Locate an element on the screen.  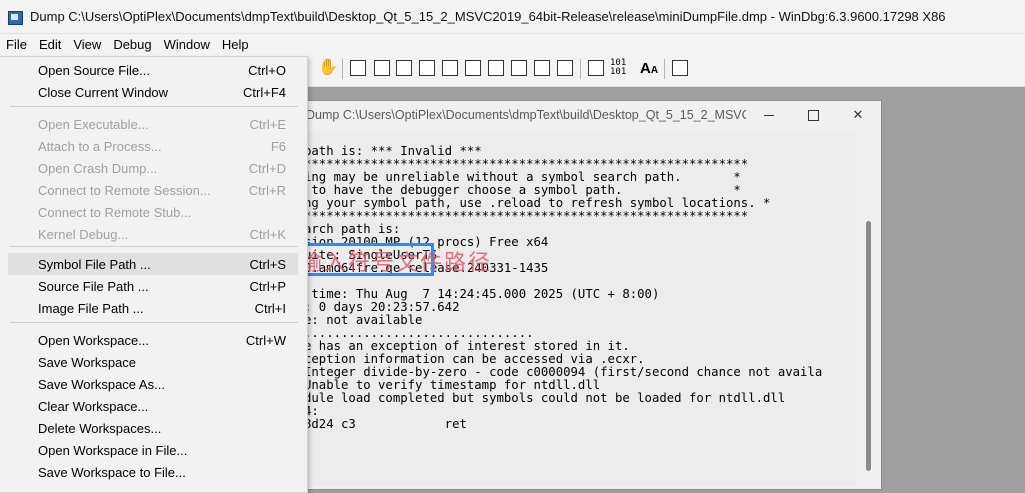
scrollbar-thumb is located at coordinates (868, 346).